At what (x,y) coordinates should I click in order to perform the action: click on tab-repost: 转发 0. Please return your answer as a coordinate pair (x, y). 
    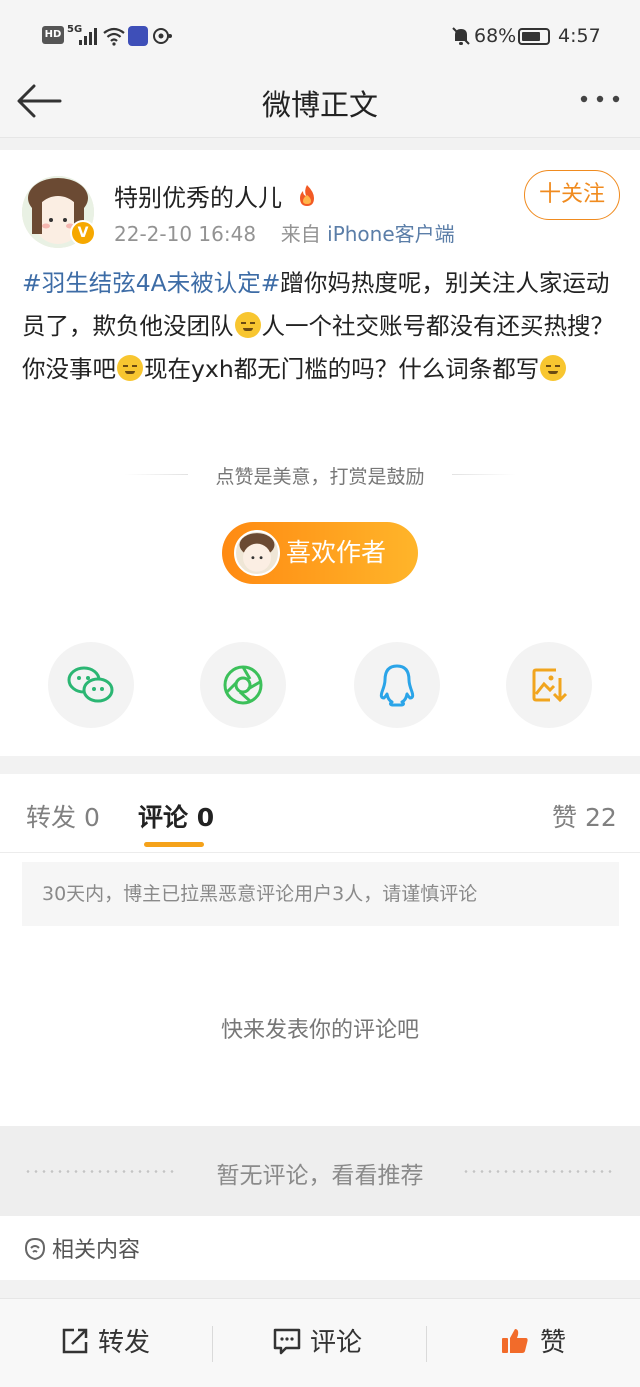
    Looking at the image, I should click on (63, 816).